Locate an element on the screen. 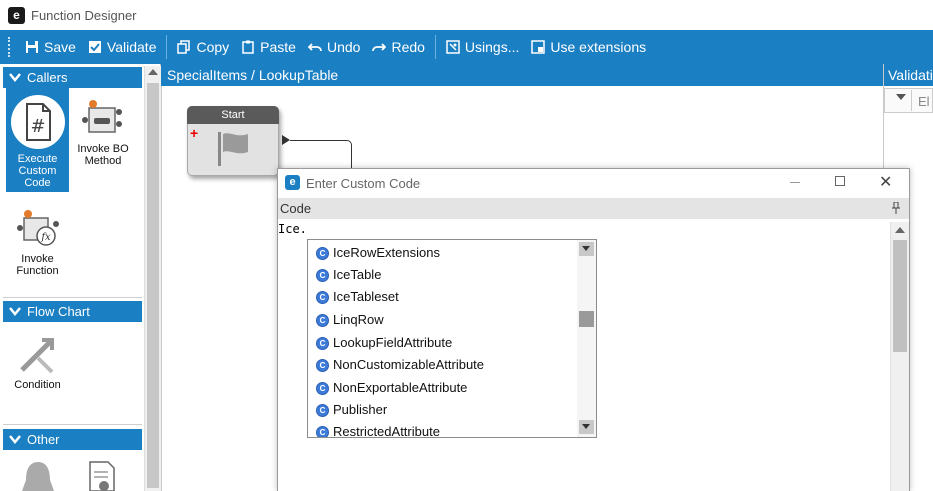 The height and width of the screenshot is (491, 933). toolbar-separator is located at coordinates (435, 47).